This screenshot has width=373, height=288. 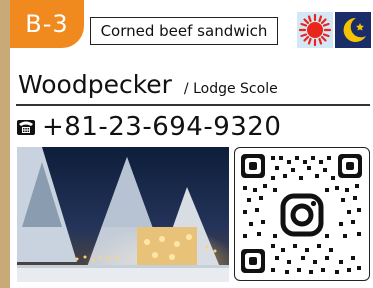 I want to click on sun-icon, so click(x=315, y=30).